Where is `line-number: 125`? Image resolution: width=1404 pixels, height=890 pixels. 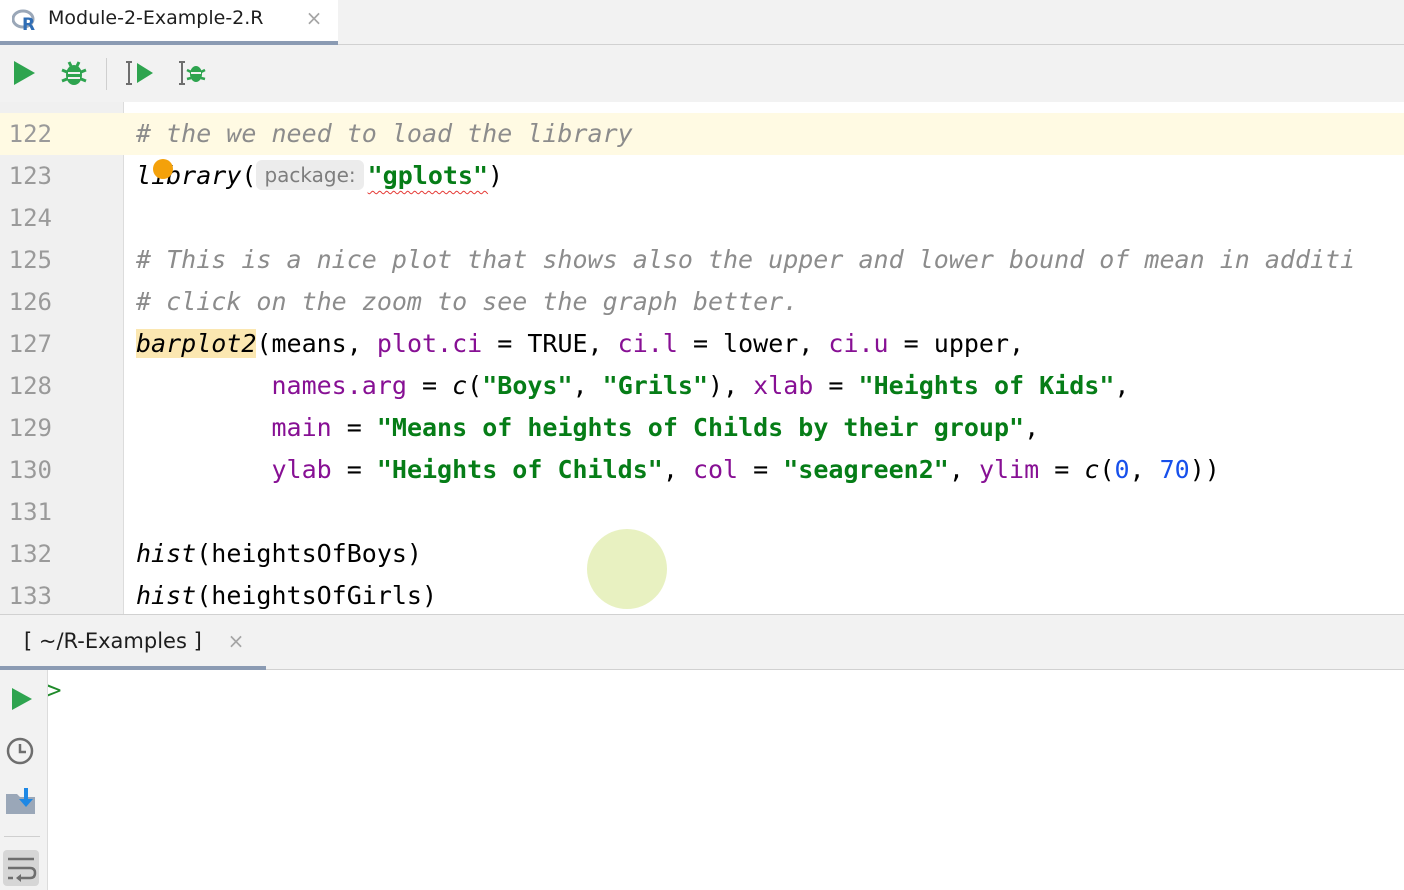 line-number: 125 is located at coordinates (30, 260).